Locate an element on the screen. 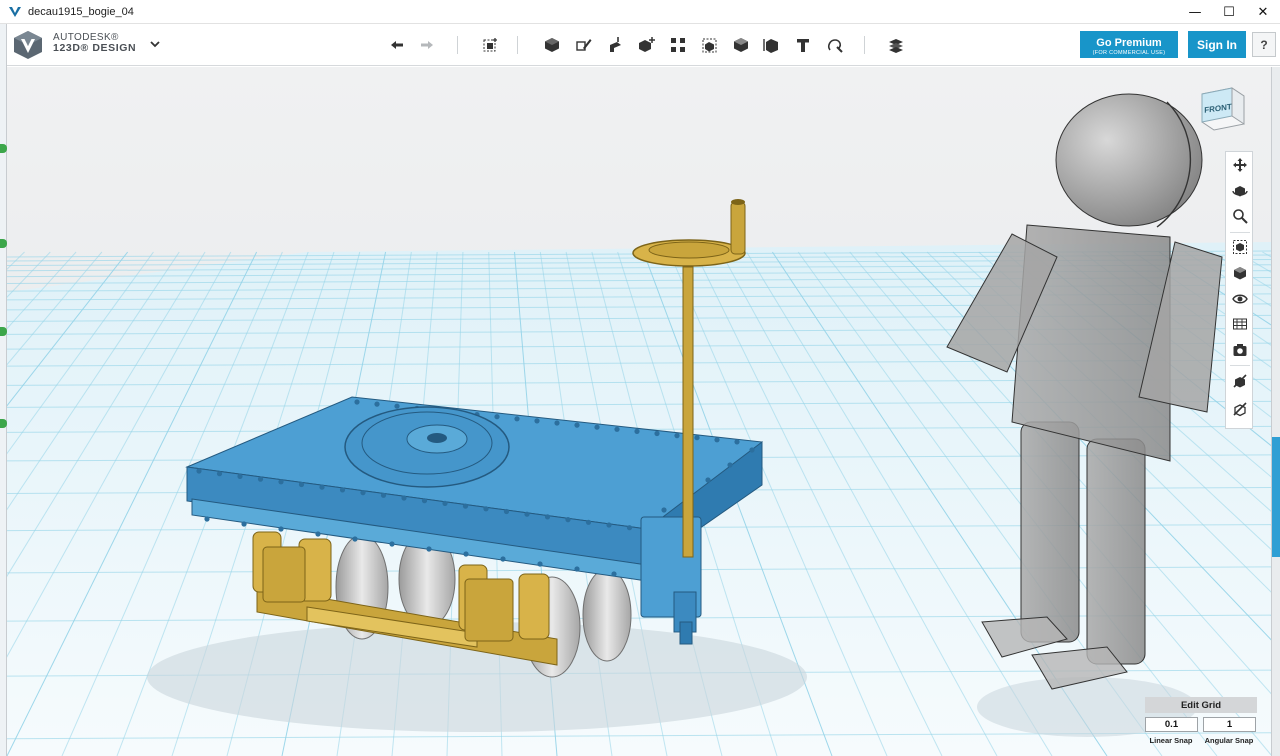  perspective-icon is located at coordinates (1240, 273).